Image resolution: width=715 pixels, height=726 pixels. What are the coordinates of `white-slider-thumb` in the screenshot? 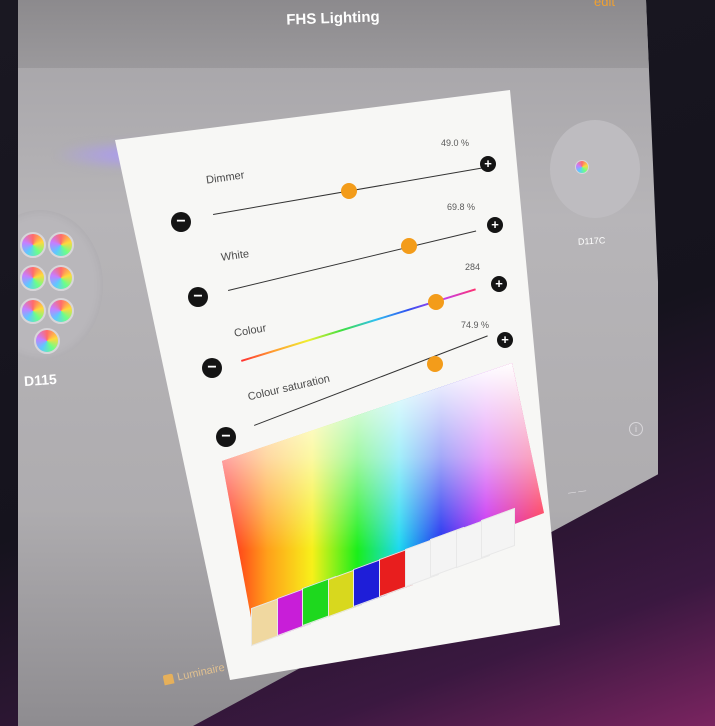 It's located at (409, 246).